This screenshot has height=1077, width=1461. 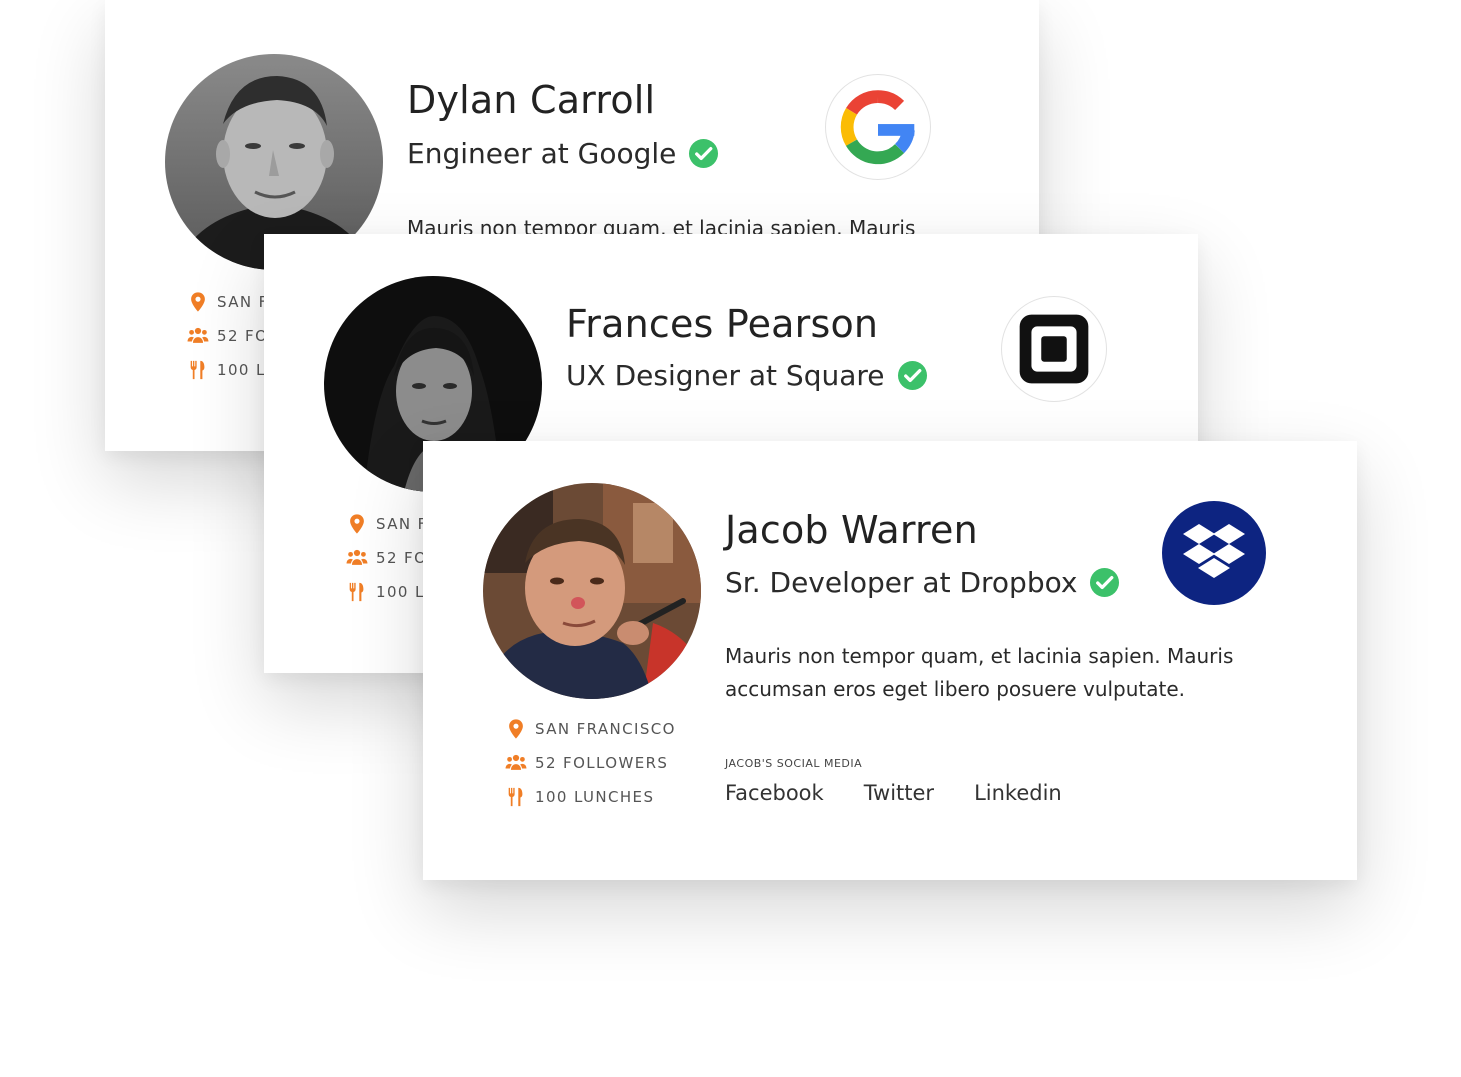 I want to click on profile-name: Frances Pearson, so click(x=722, y=324).